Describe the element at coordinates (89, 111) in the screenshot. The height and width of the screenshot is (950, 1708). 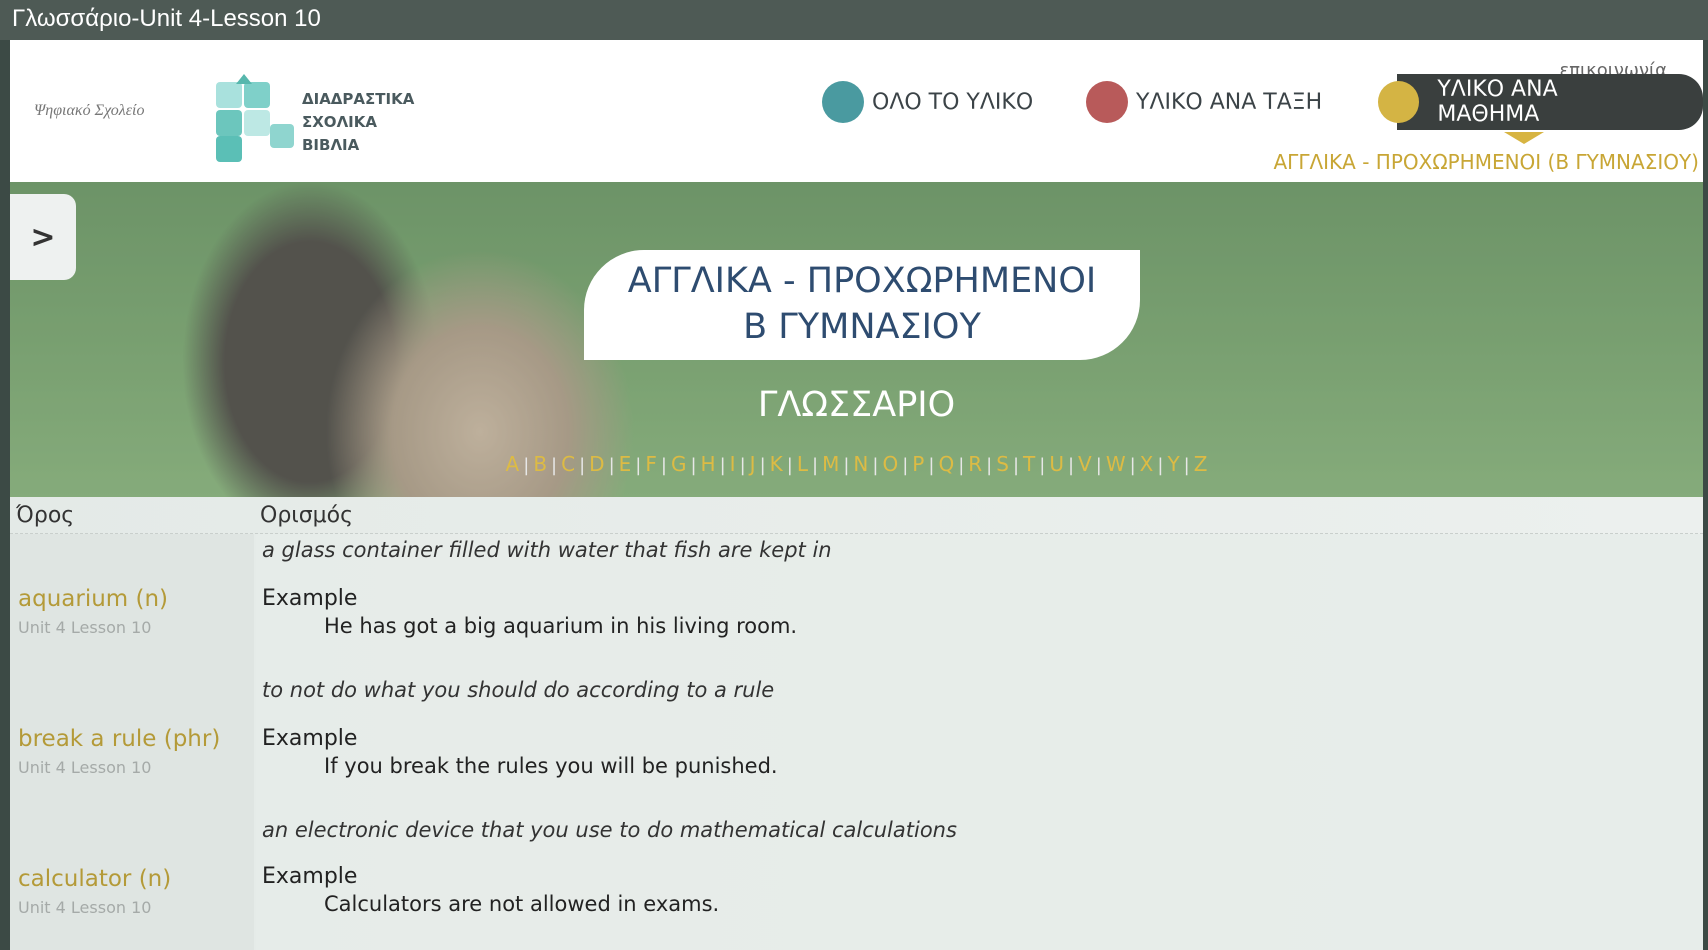
I see `psifiako-sxoleio-logo: Ψηφιακό Σχολείο` at that location.